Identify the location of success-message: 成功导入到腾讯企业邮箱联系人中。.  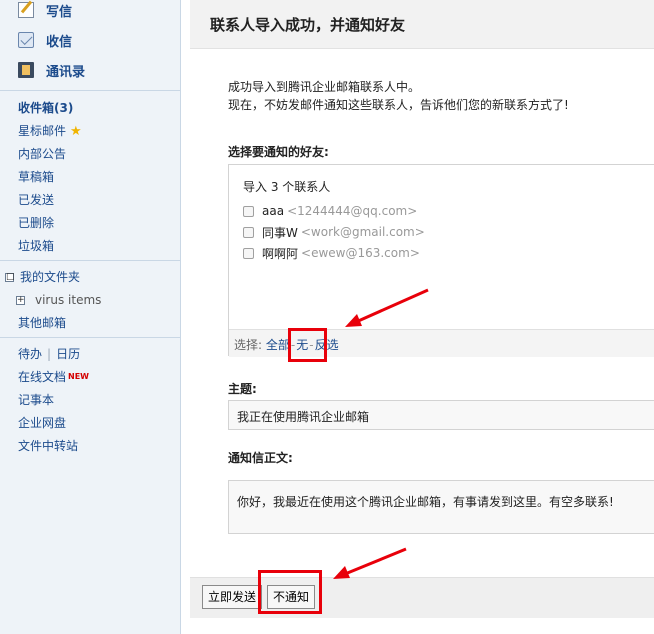
(324, 87).